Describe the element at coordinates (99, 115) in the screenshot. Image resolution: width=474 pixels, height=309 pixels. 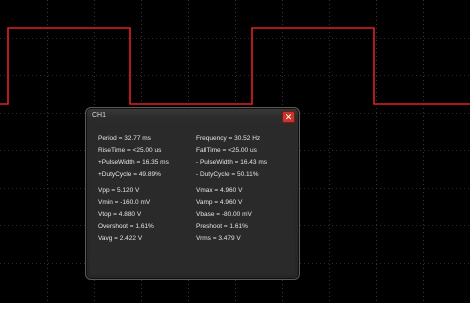
I see `dialog-title: CH1` at that location.